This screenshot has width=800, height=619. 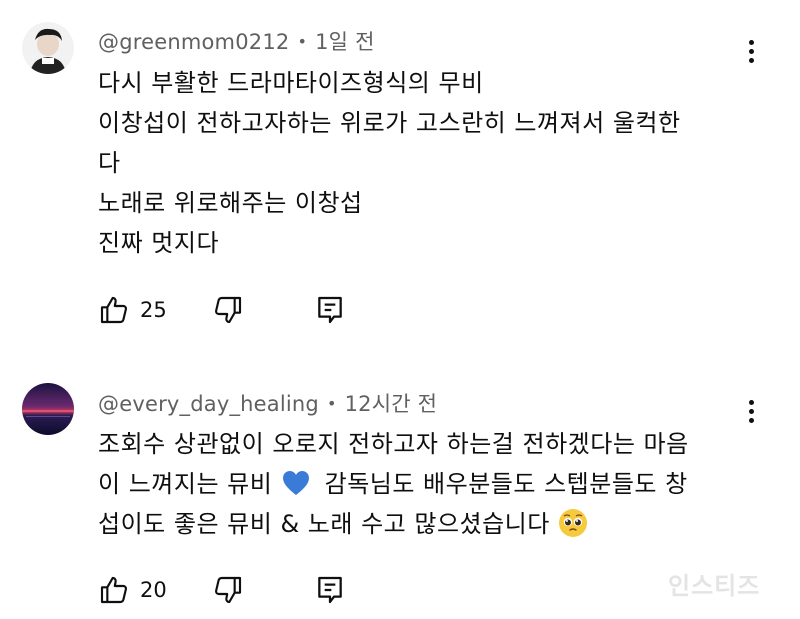 What do you see at coordinates (159, 243) in the screenshot?
I see `comment-line: 진짜 멋지다` at bounding box center [159, 243].